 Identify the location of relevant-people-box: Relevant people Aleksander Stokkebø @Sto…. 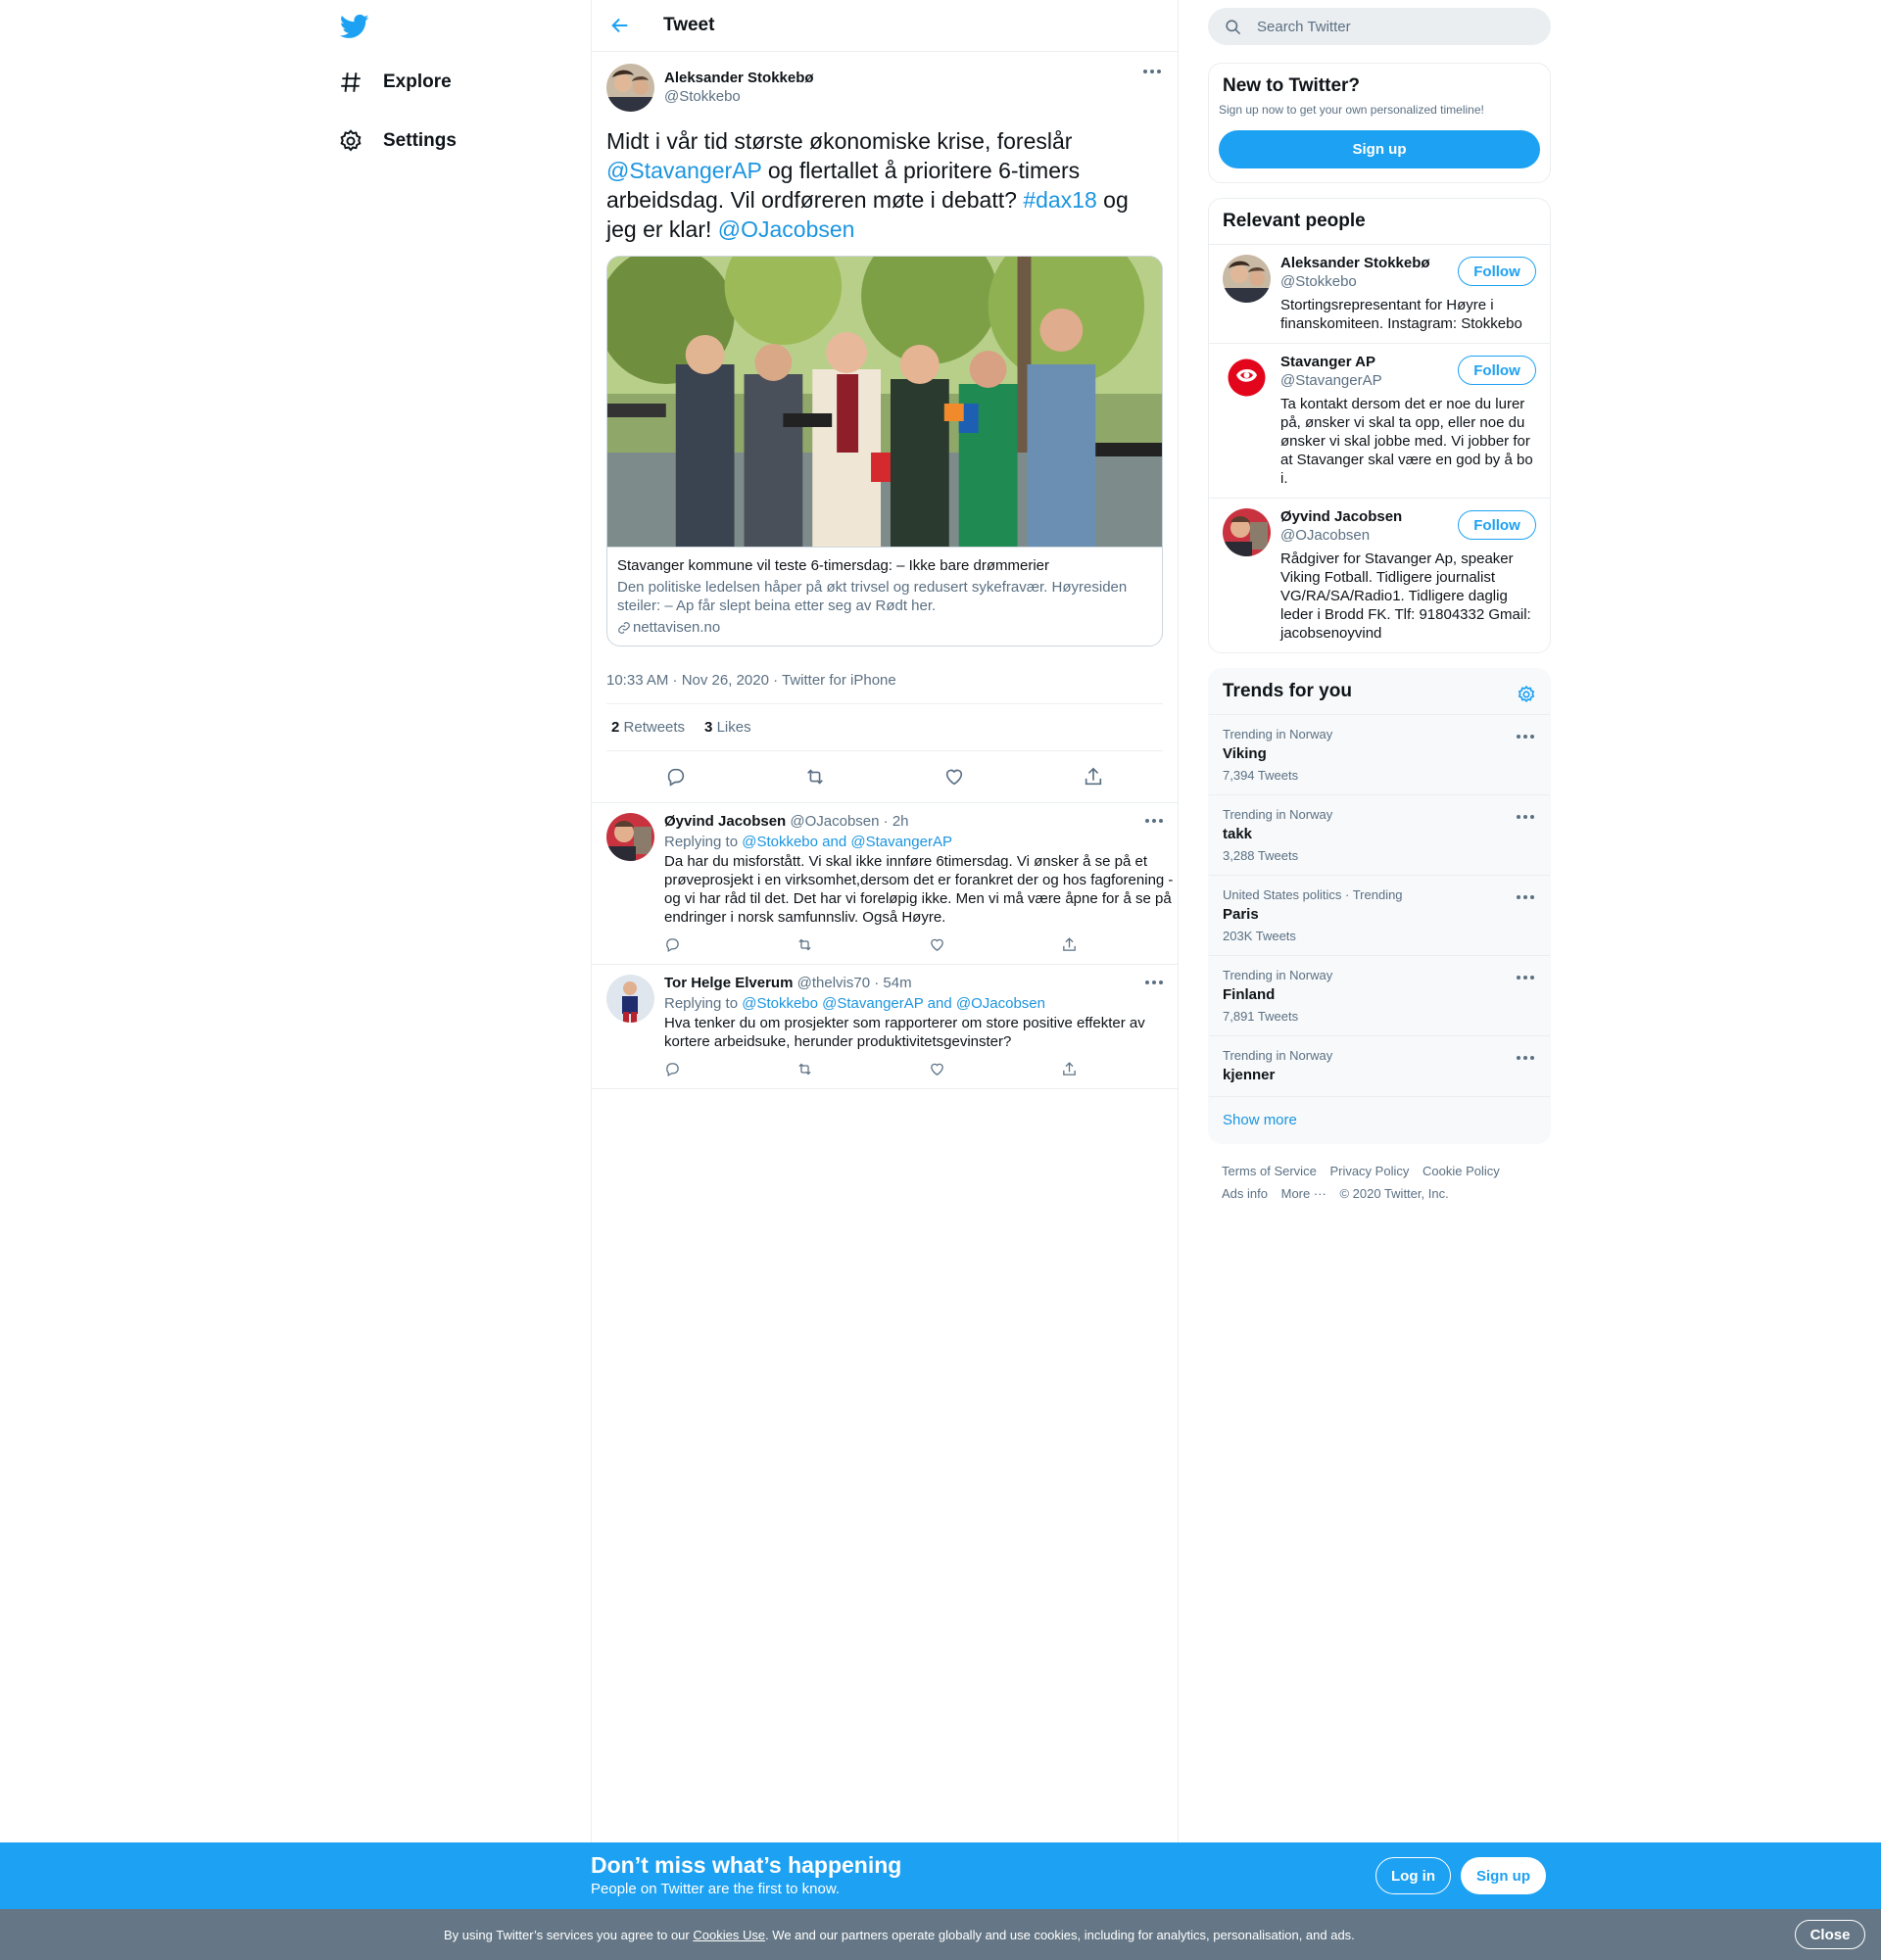
(1379, 426).